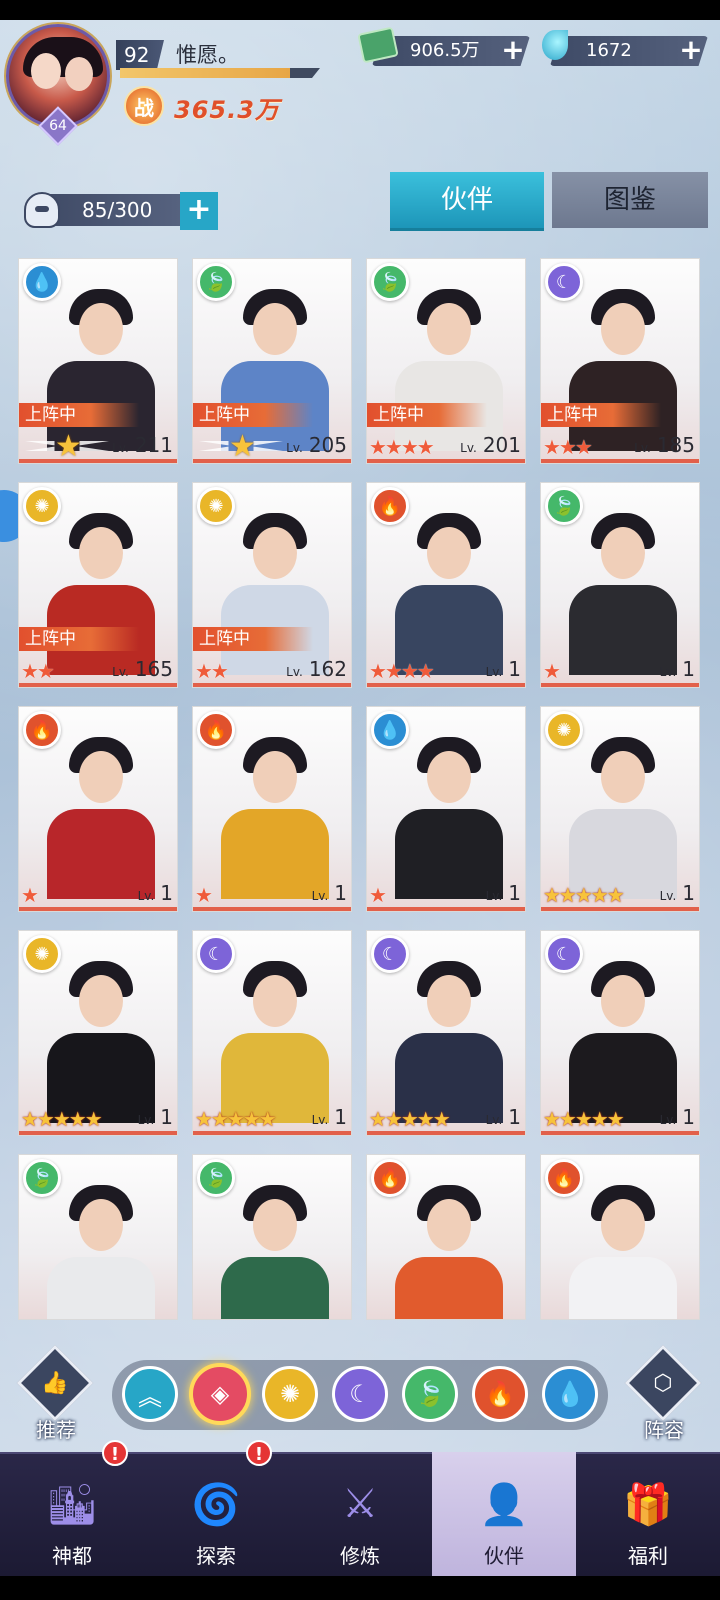 Image resolution: width=720 pixels, height=1600 pixels. Describe the element at coordinates (56, 1393) in the screenshot. I see `recommend-button: 👍 推荐` at that location.